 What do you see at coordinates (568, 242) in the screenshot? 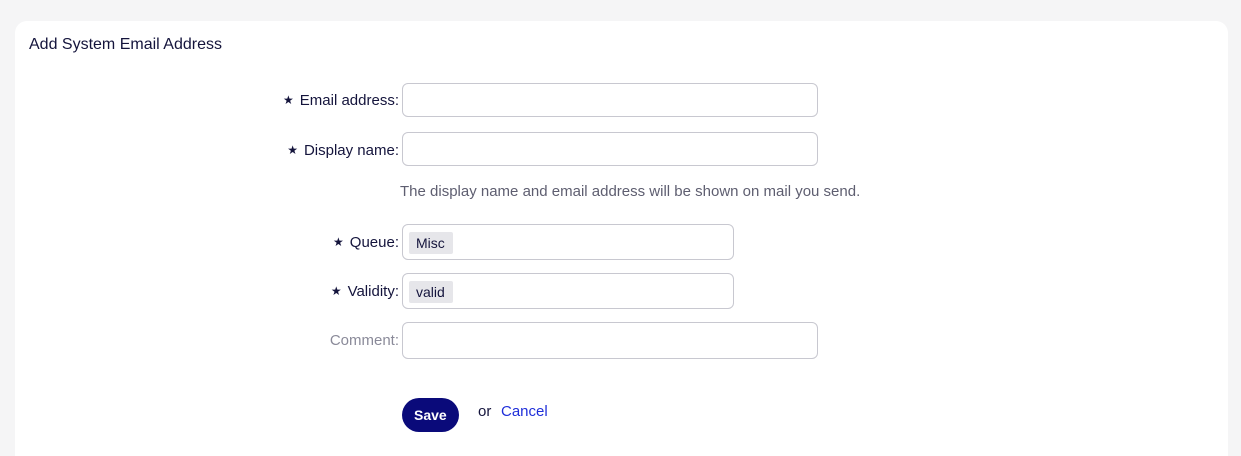
I see `queue-select: Misc` at bounding box center [568, 242].